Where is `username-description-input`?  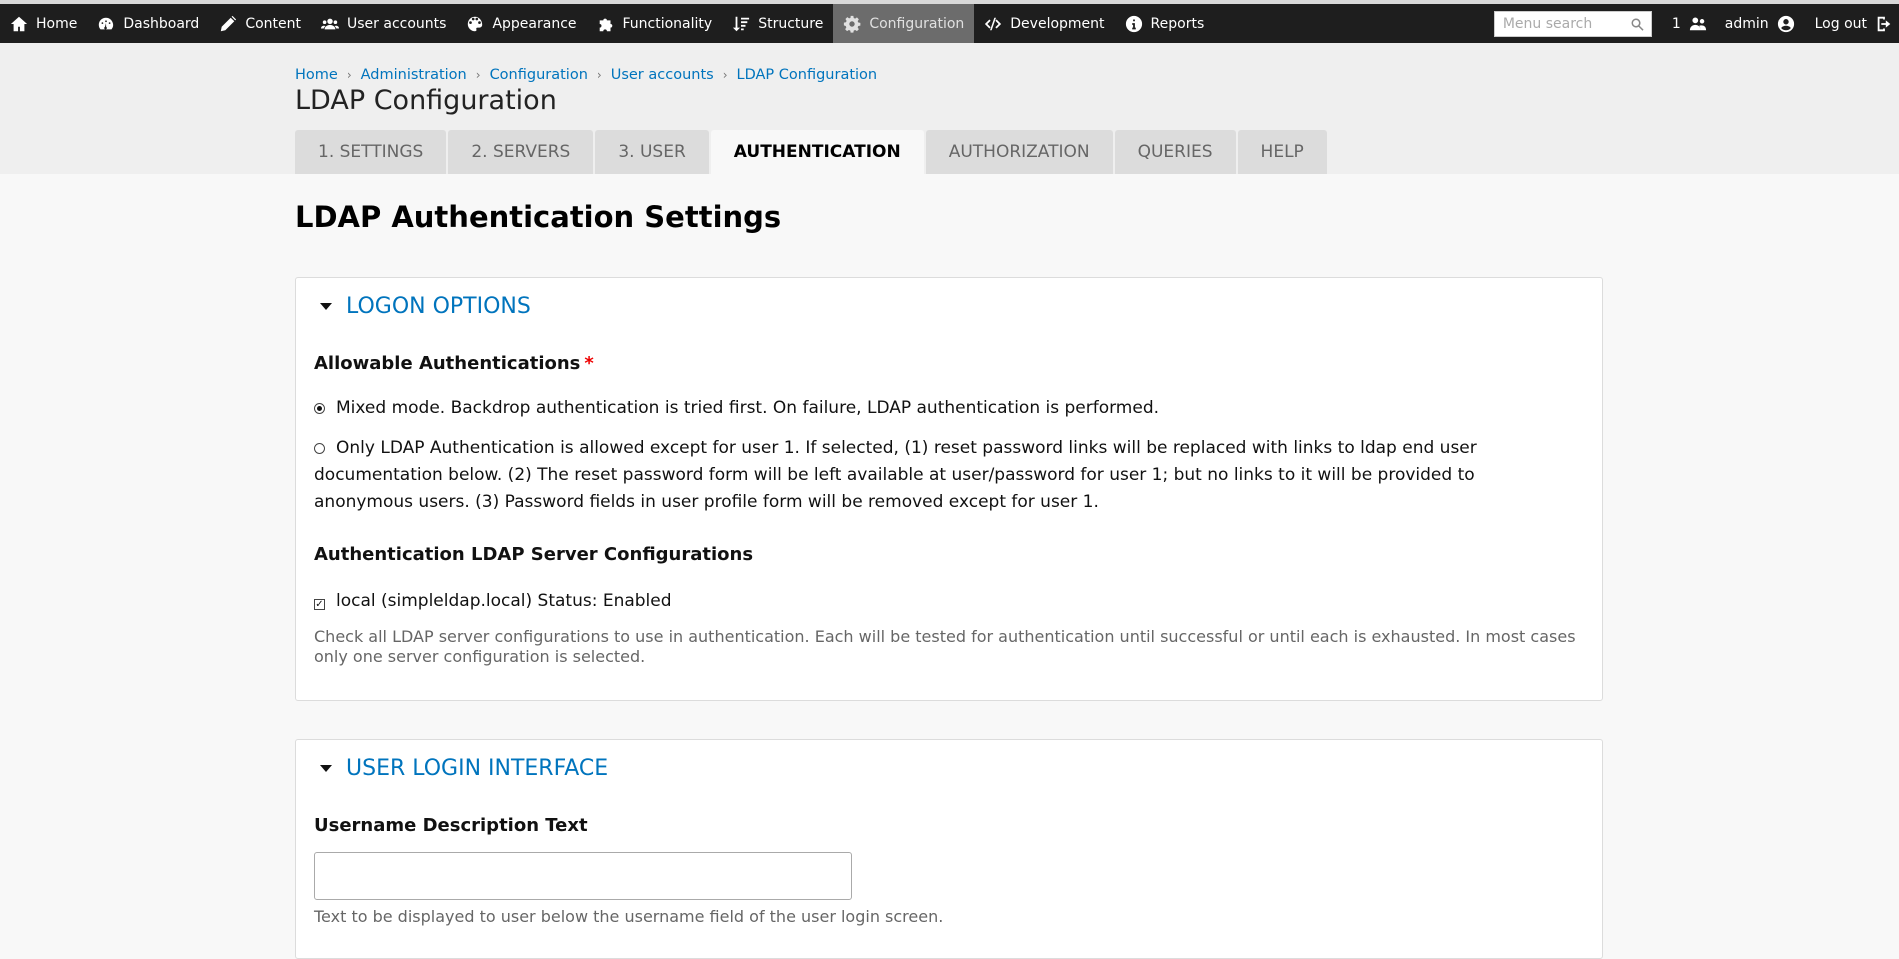 username-description-input is located at coordinates (583, 876).